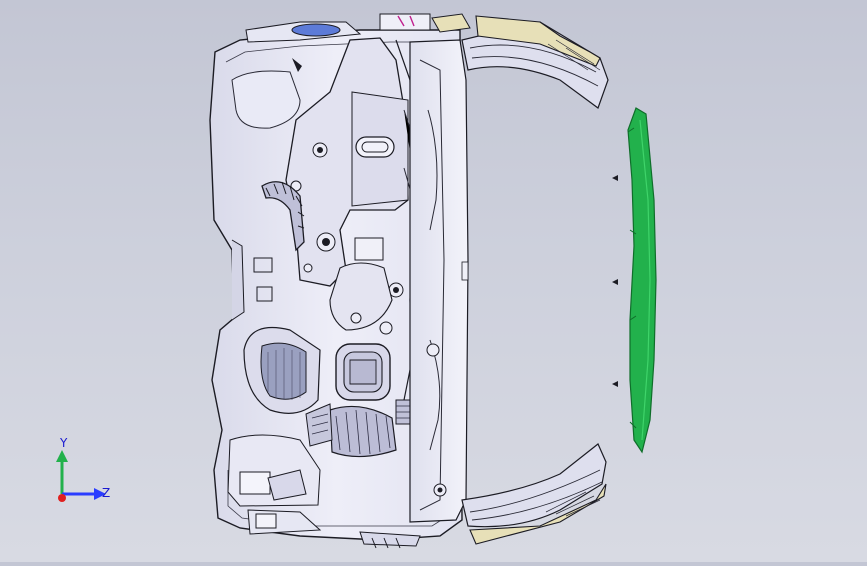 This screenshot has height=566, width=867. I want to click on upper-glass-channel, so click(535, 62).